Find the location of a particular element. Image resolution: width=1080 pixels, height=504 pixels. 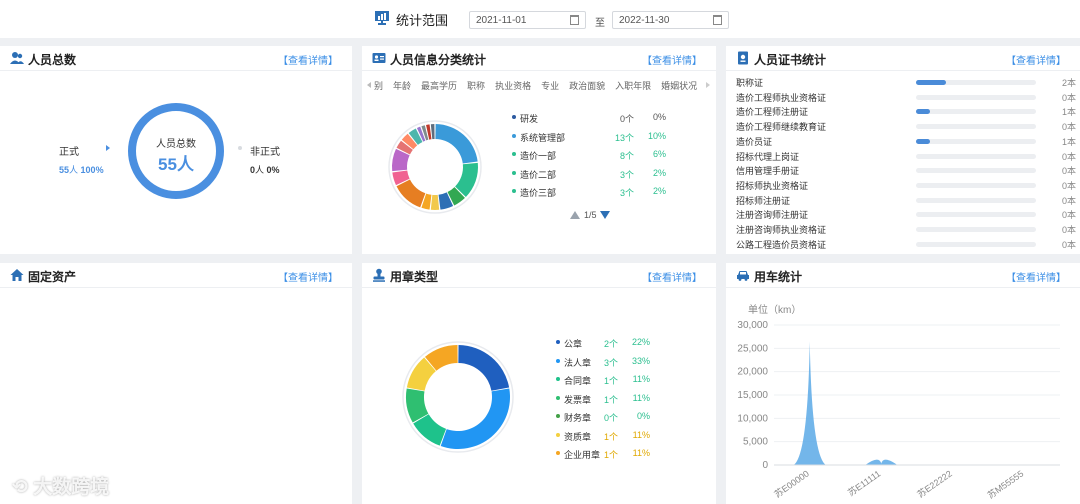

legend-percent: 33% is located at coordinates (640, 360).